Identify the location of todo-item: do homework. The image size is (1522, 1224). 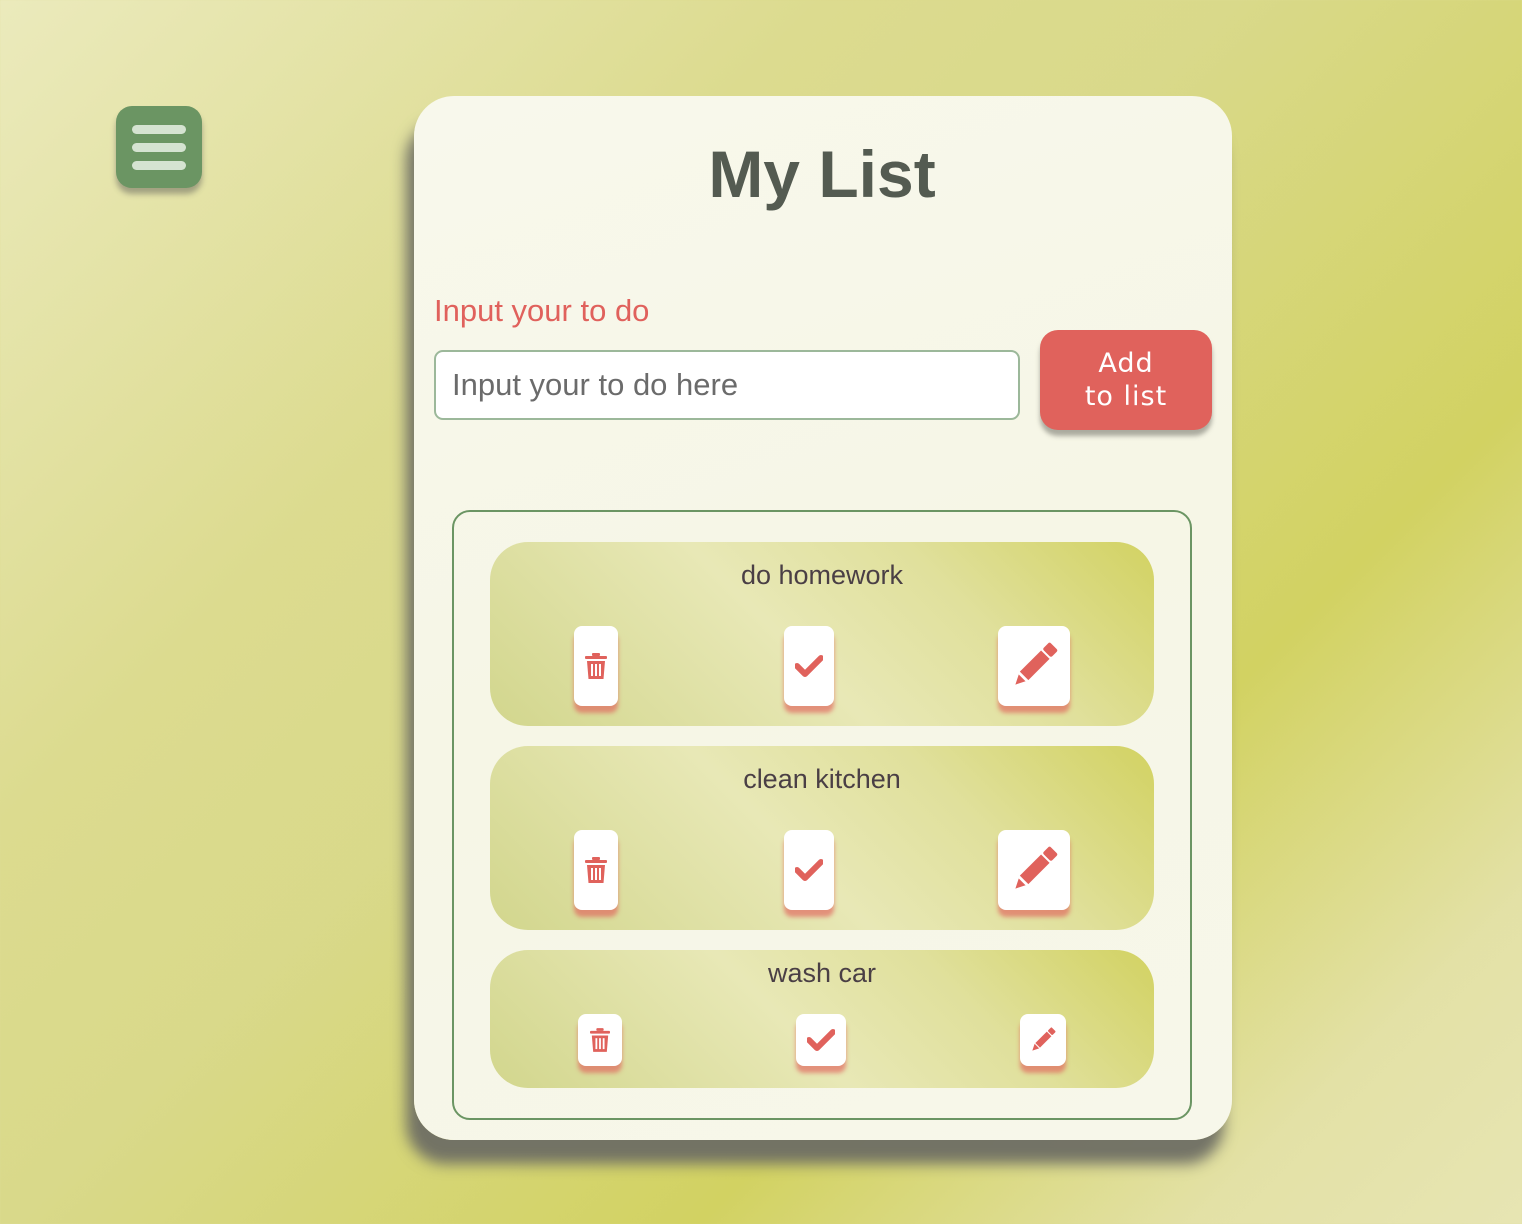
(822, 634).